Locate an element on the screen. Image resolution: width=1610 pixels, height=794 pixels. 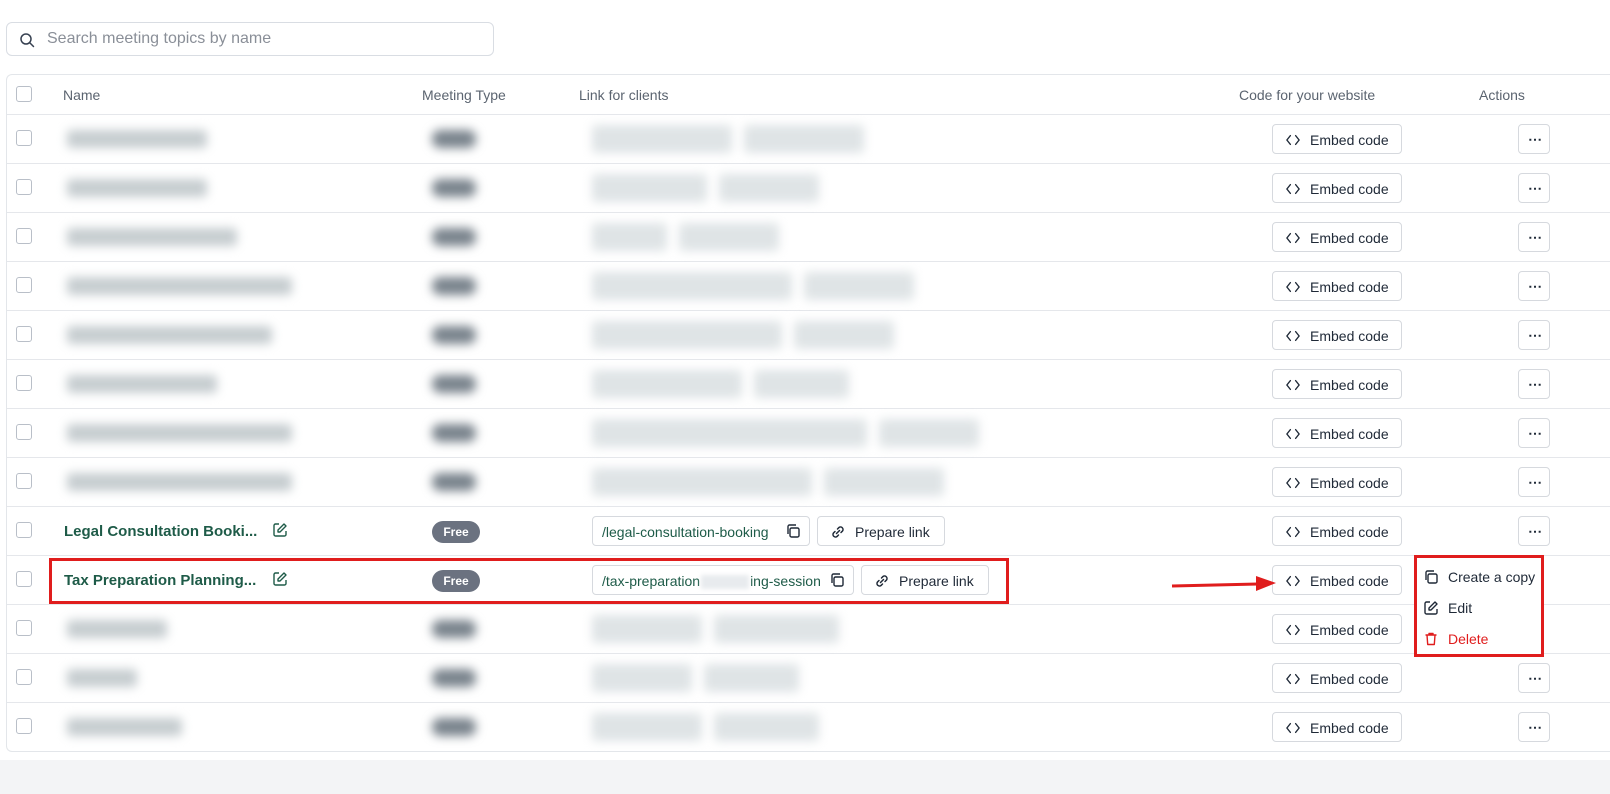
annotation-arrow is located at coordinates (1223, 583).